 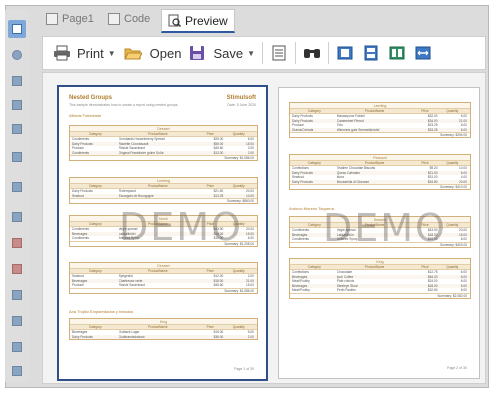 What do you see at coordinates (70, 19) in the screenshot?
I see `tab-page1: Page1` at bounding box center [70, 19].